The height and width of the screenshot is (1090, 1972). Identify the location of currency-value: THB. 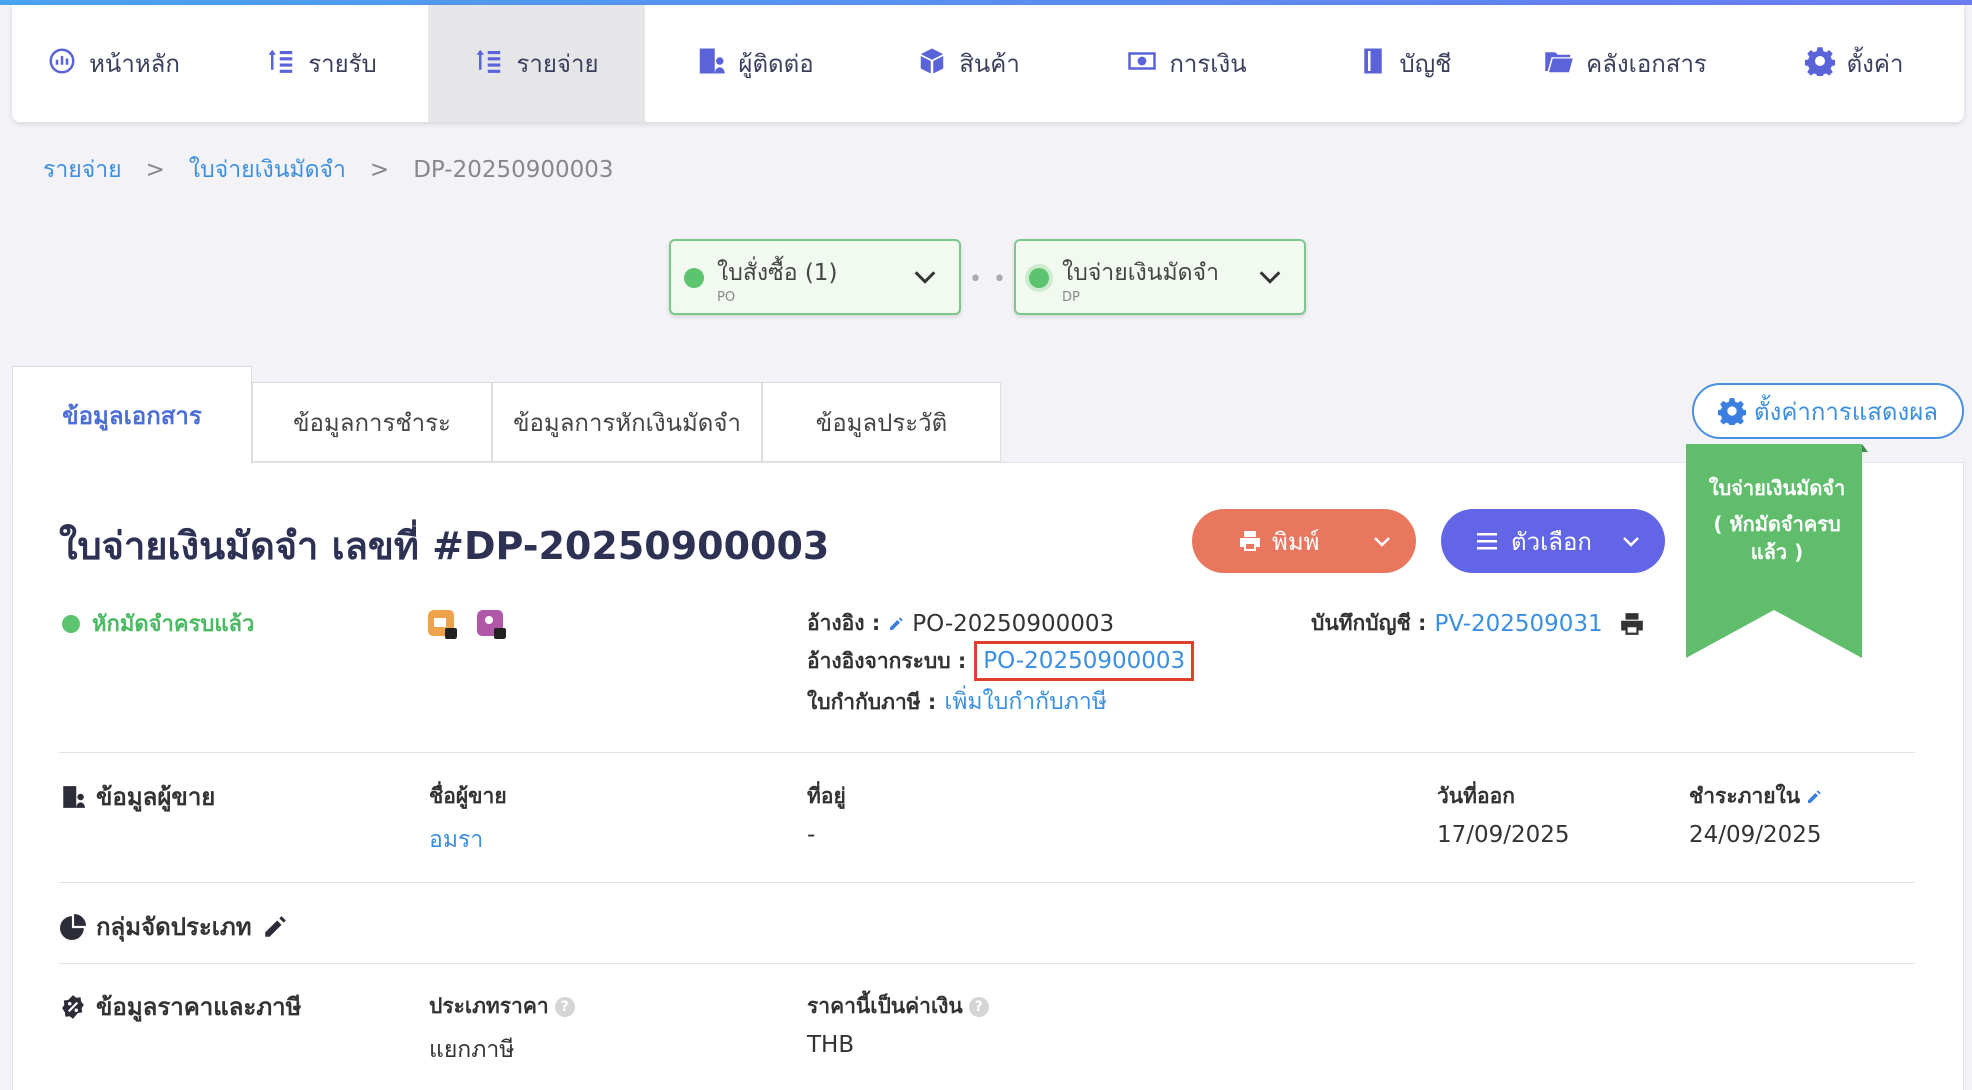
(831, 1045).